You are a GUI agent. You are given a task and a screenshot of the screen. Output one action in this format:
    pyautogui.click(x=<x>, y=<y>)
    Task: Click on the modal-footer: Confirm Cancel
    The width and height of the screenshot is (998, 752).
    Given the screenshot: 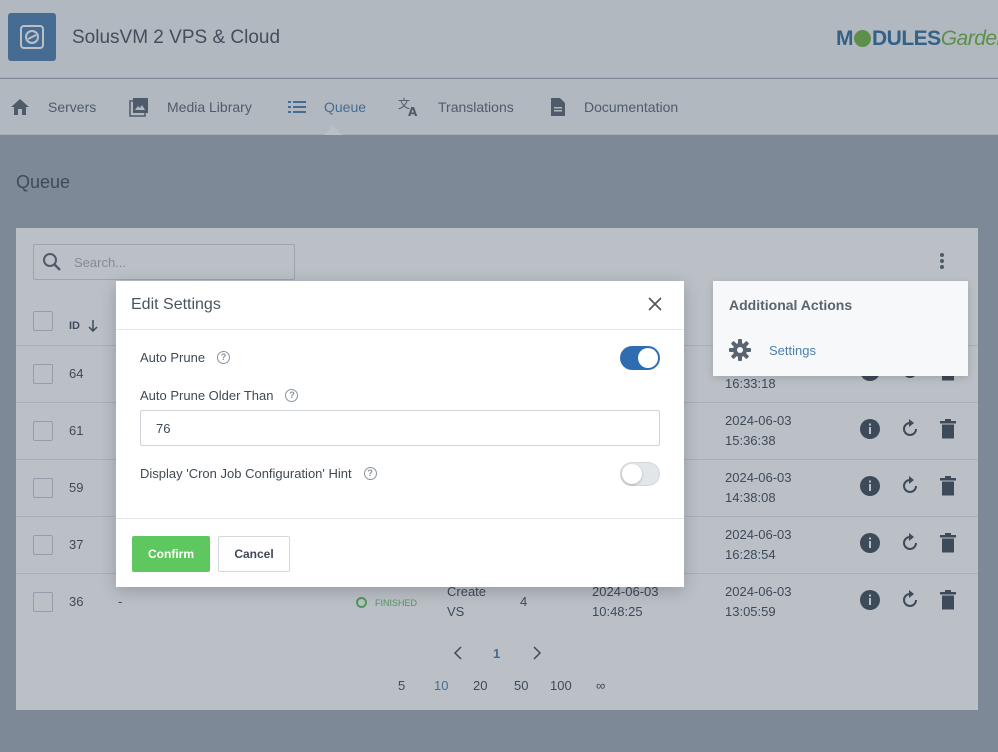 What is the action you would take?
    pyautogui.click(x=400, y=552)
    